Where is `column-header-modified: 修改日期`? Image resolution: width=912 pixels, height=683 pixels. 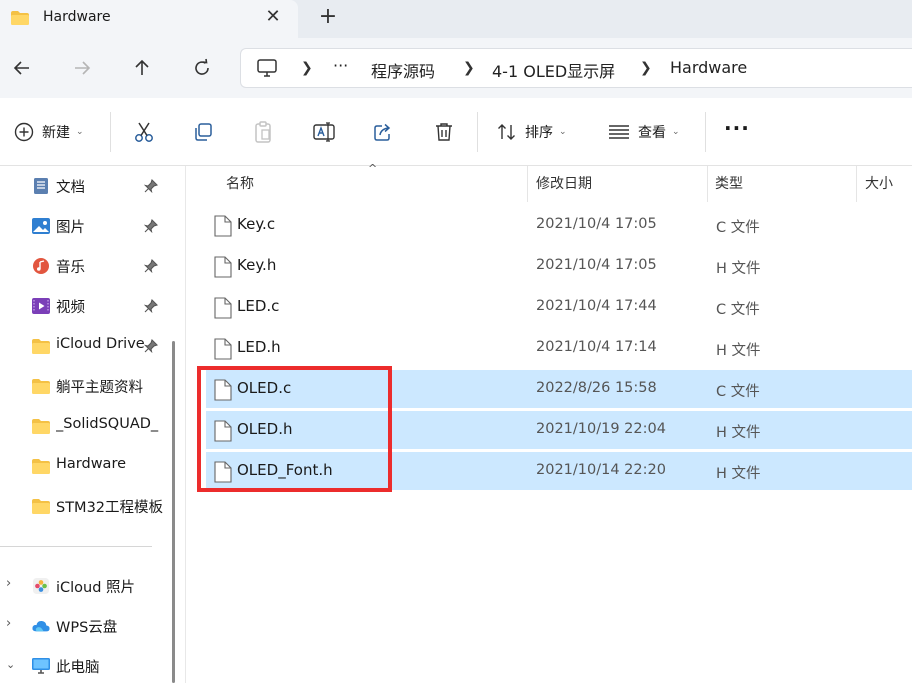 column-header-modified: 修改日期 is located at coordinates (564, 183).